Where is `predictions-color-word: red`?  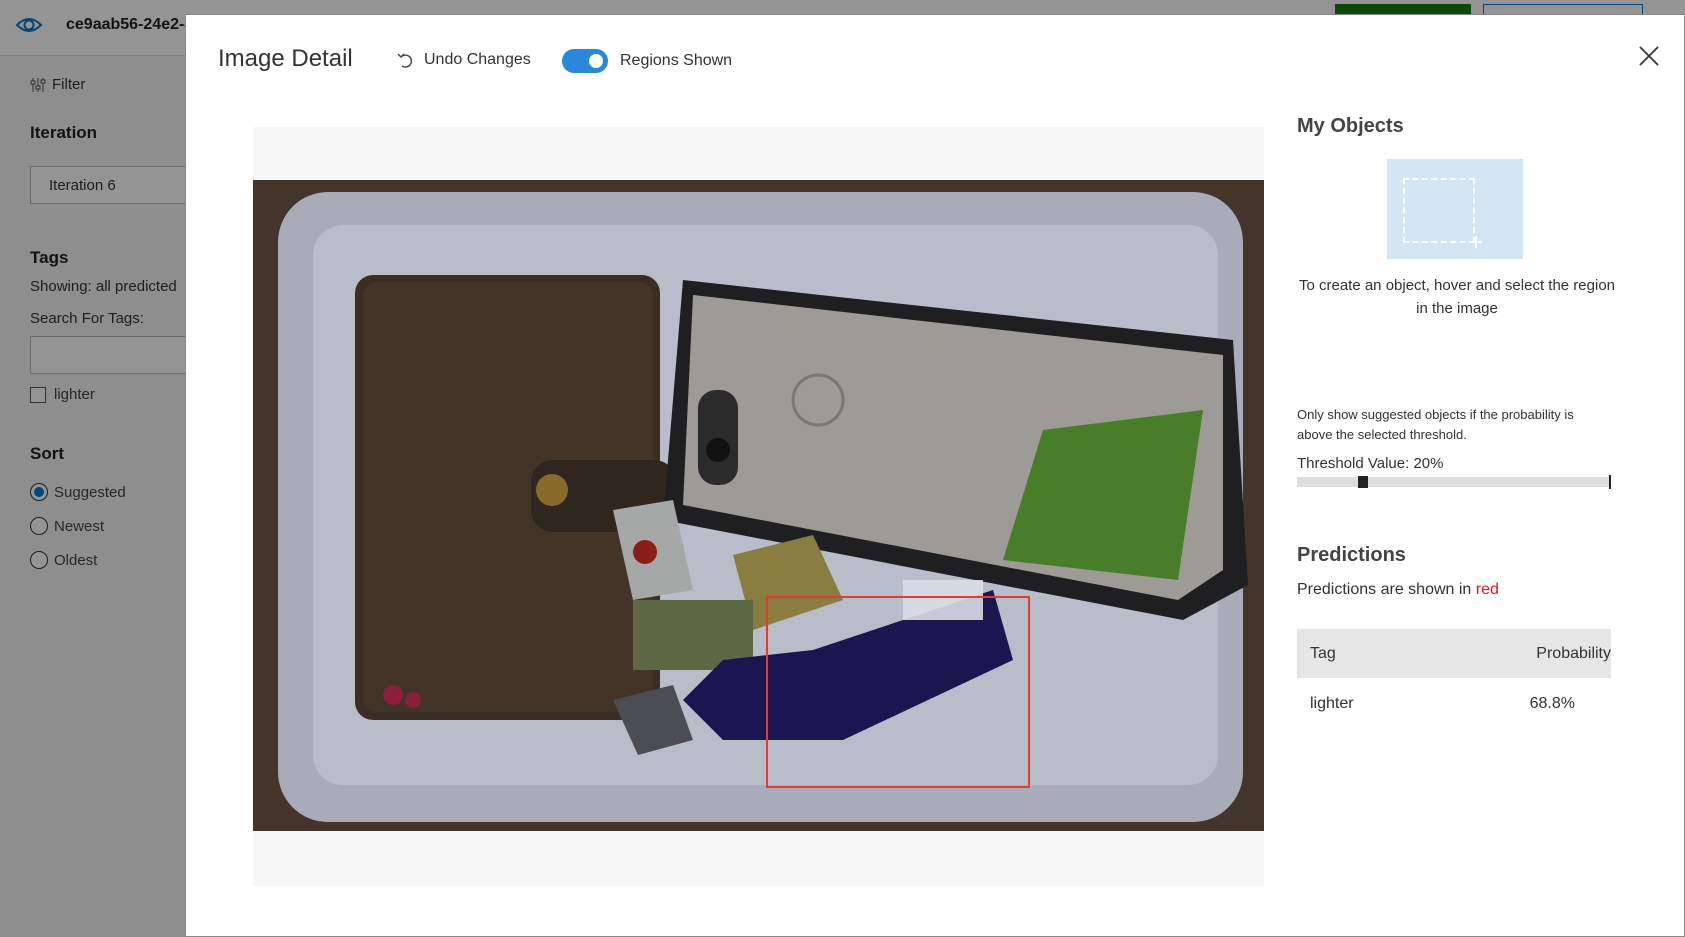
predictions-color-word: red is located at coordinates (1487, 589).